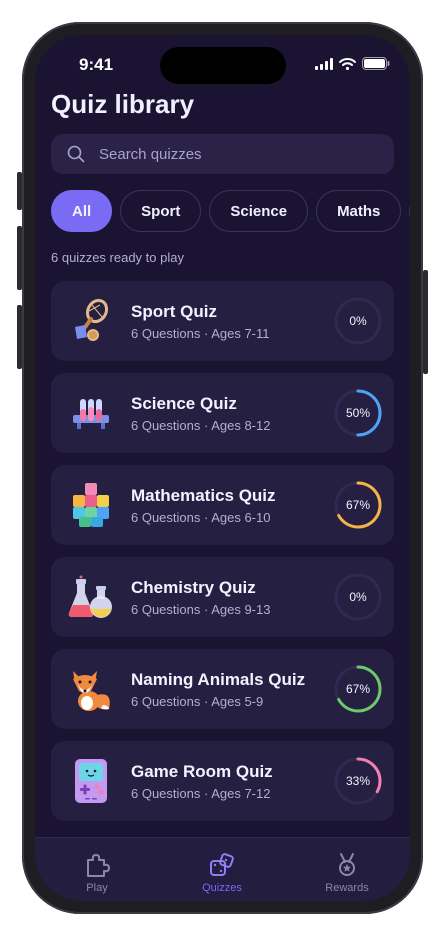 This screenshot has height=936, width=445. What do you see at coordinates (425, 322) in the screenshot?
I see `power-button` at bounding box center [425, 322].